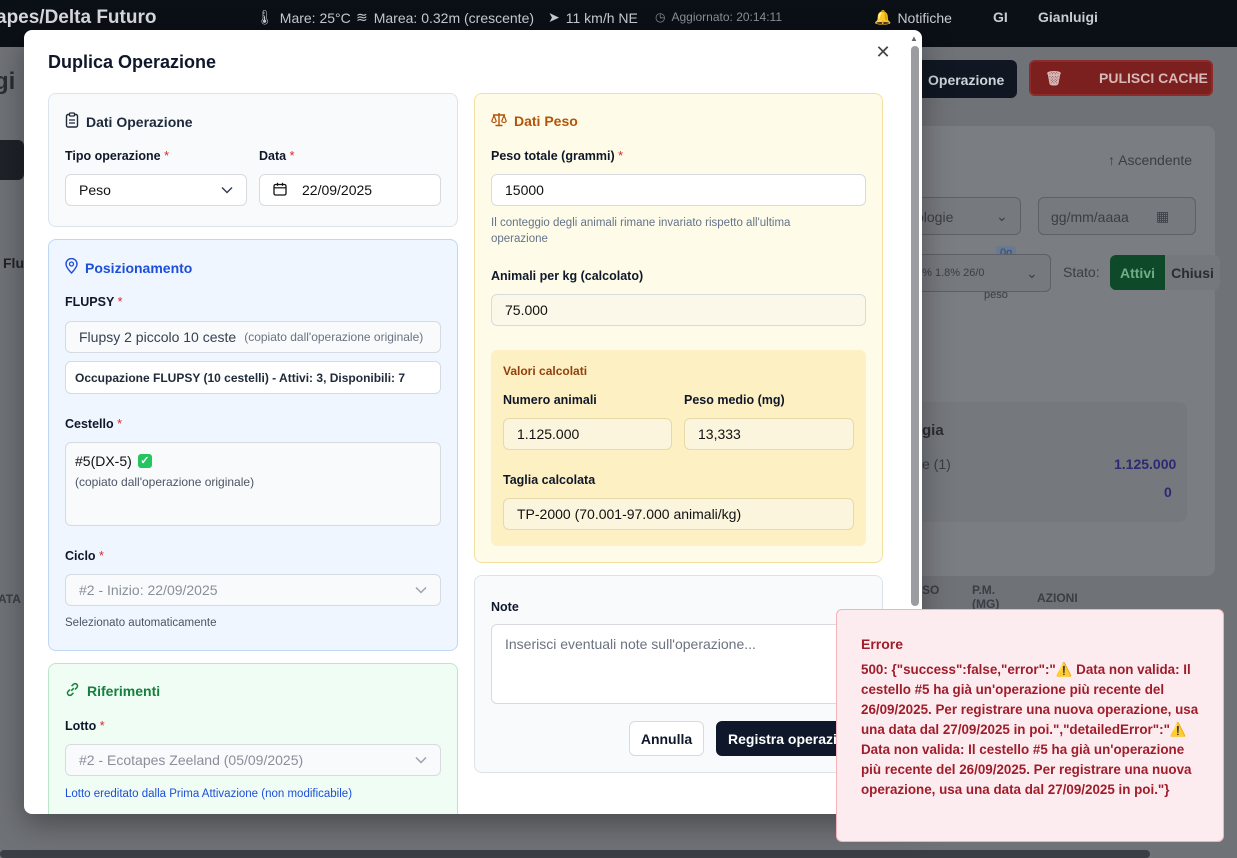 This screenshot has width=1237, height=858. I want to click on type-filter-select: ologie ⌄, so click(963, 216).